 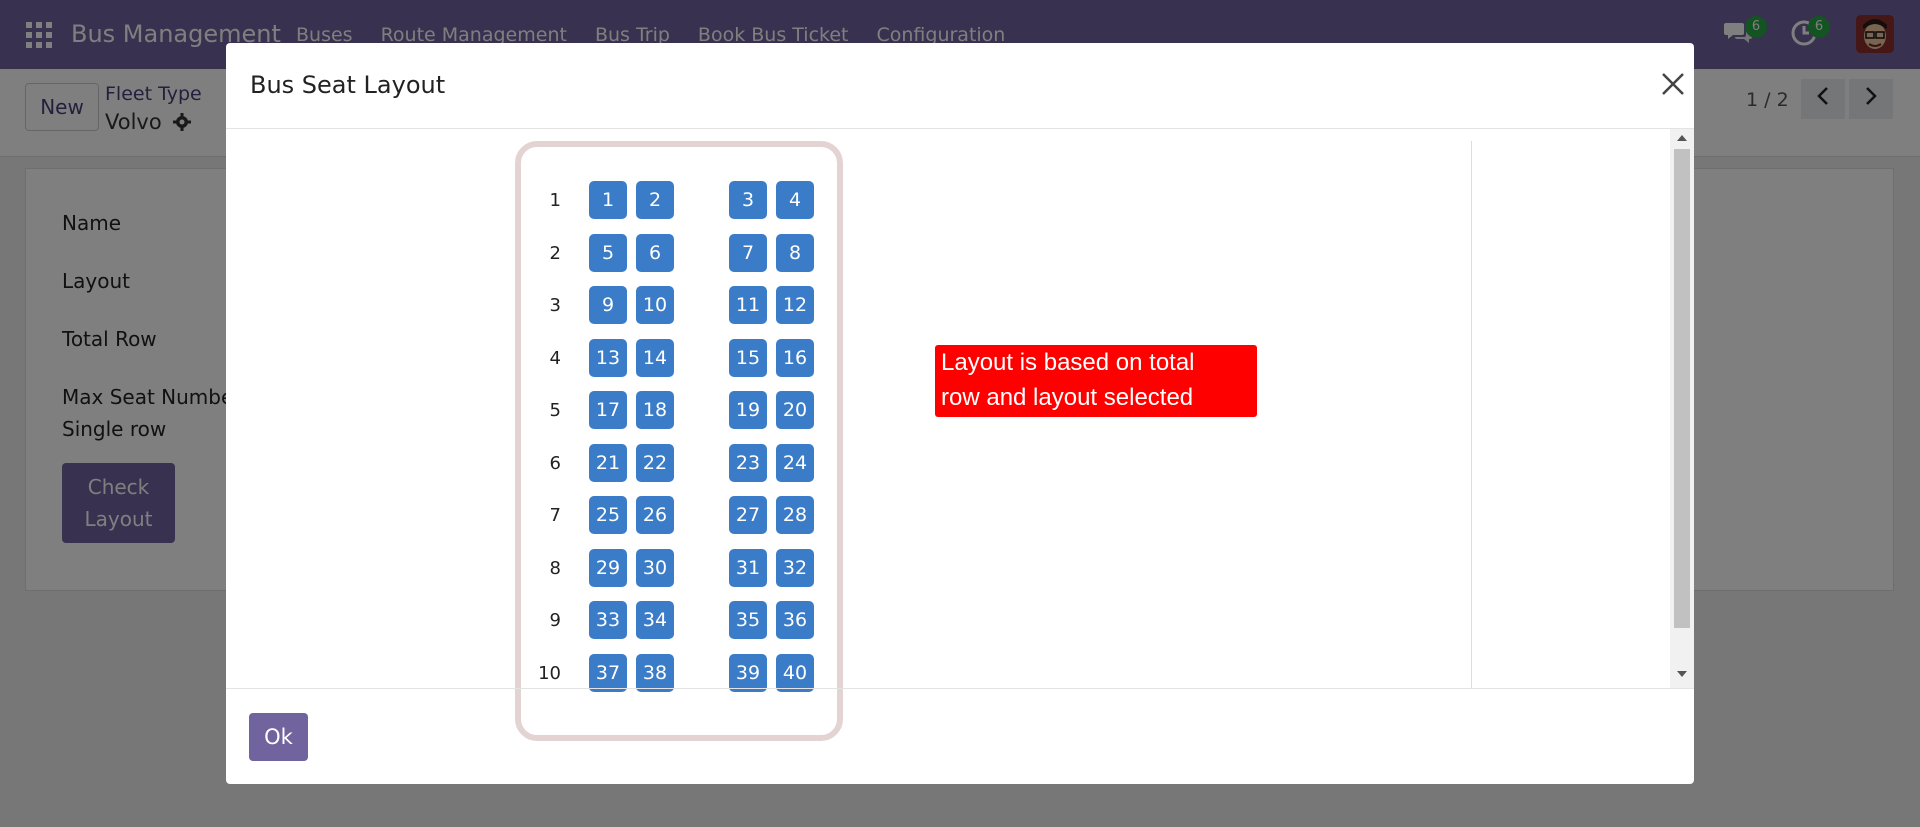 I want to click on seat-button: 5, so click(x=608, y=252).